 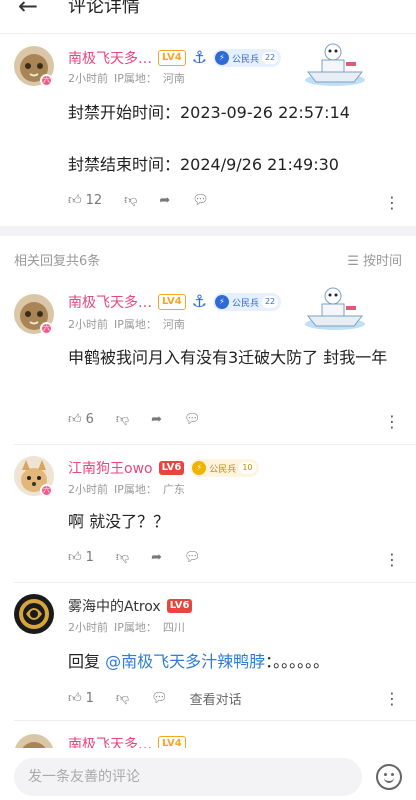 What do you see at coordinates (382, 261) in the screenshot?
I see `sort-label: 按时间` at bounding box center [382, 261].